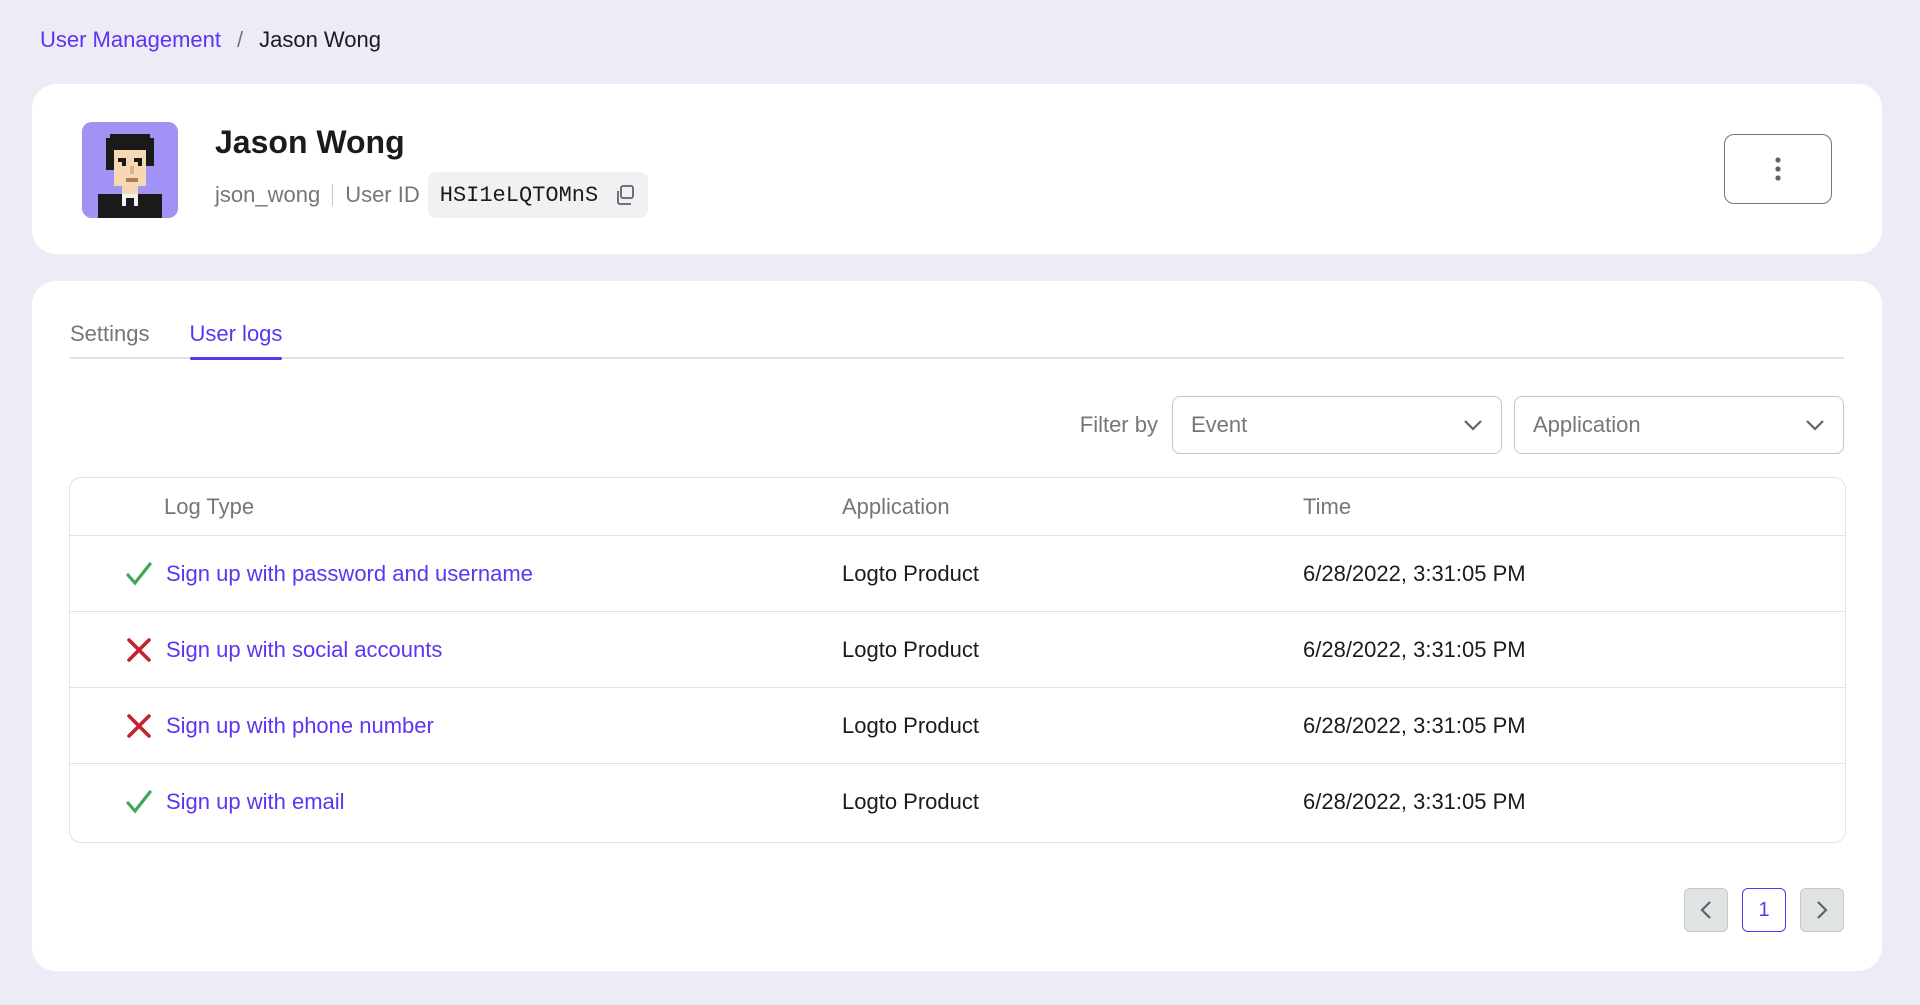 The height and width of the screenshot is (1005, 1920). I want to click on user-id-value: HSI1eLQTOMnS, so click(519, 195).